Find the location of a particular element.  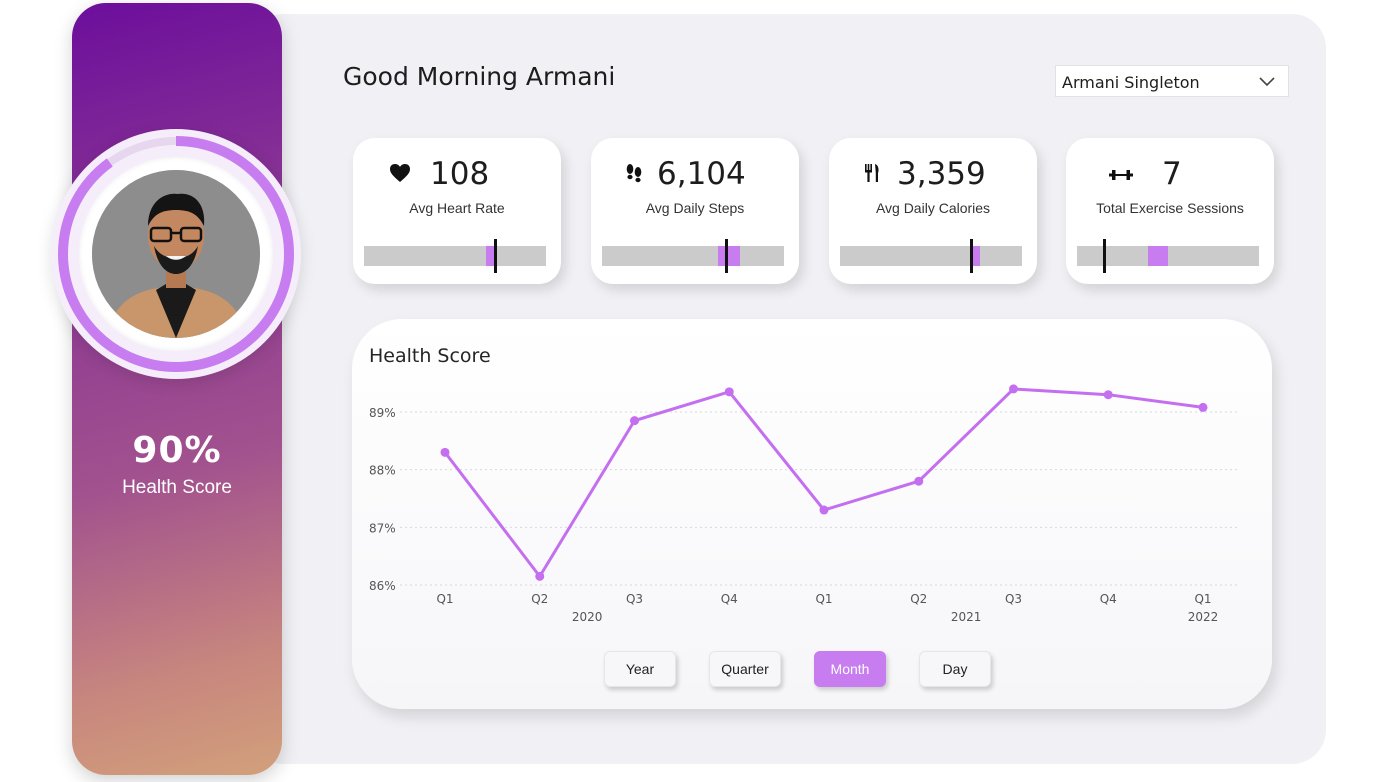

year-group-label: 2022 is located at coordinates (1203, 617).